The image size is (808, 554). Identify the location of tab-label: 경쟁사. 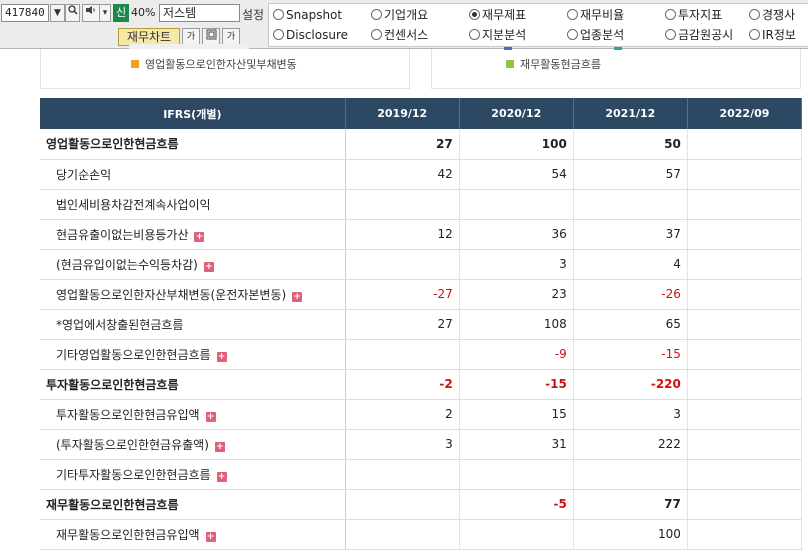
(779, 15).